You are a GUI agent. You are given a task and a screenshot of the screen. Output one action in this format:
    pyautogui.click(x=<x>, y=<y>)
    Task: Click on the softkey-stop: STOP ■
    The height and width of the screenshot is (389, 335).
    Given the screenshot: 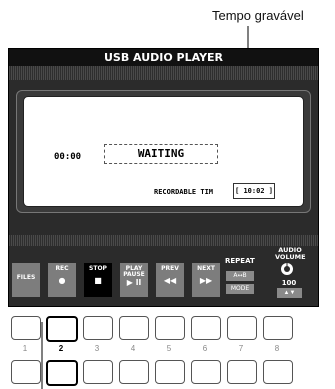 What is the action you would take?
    pyautogui.click(x=98, y=280)
    